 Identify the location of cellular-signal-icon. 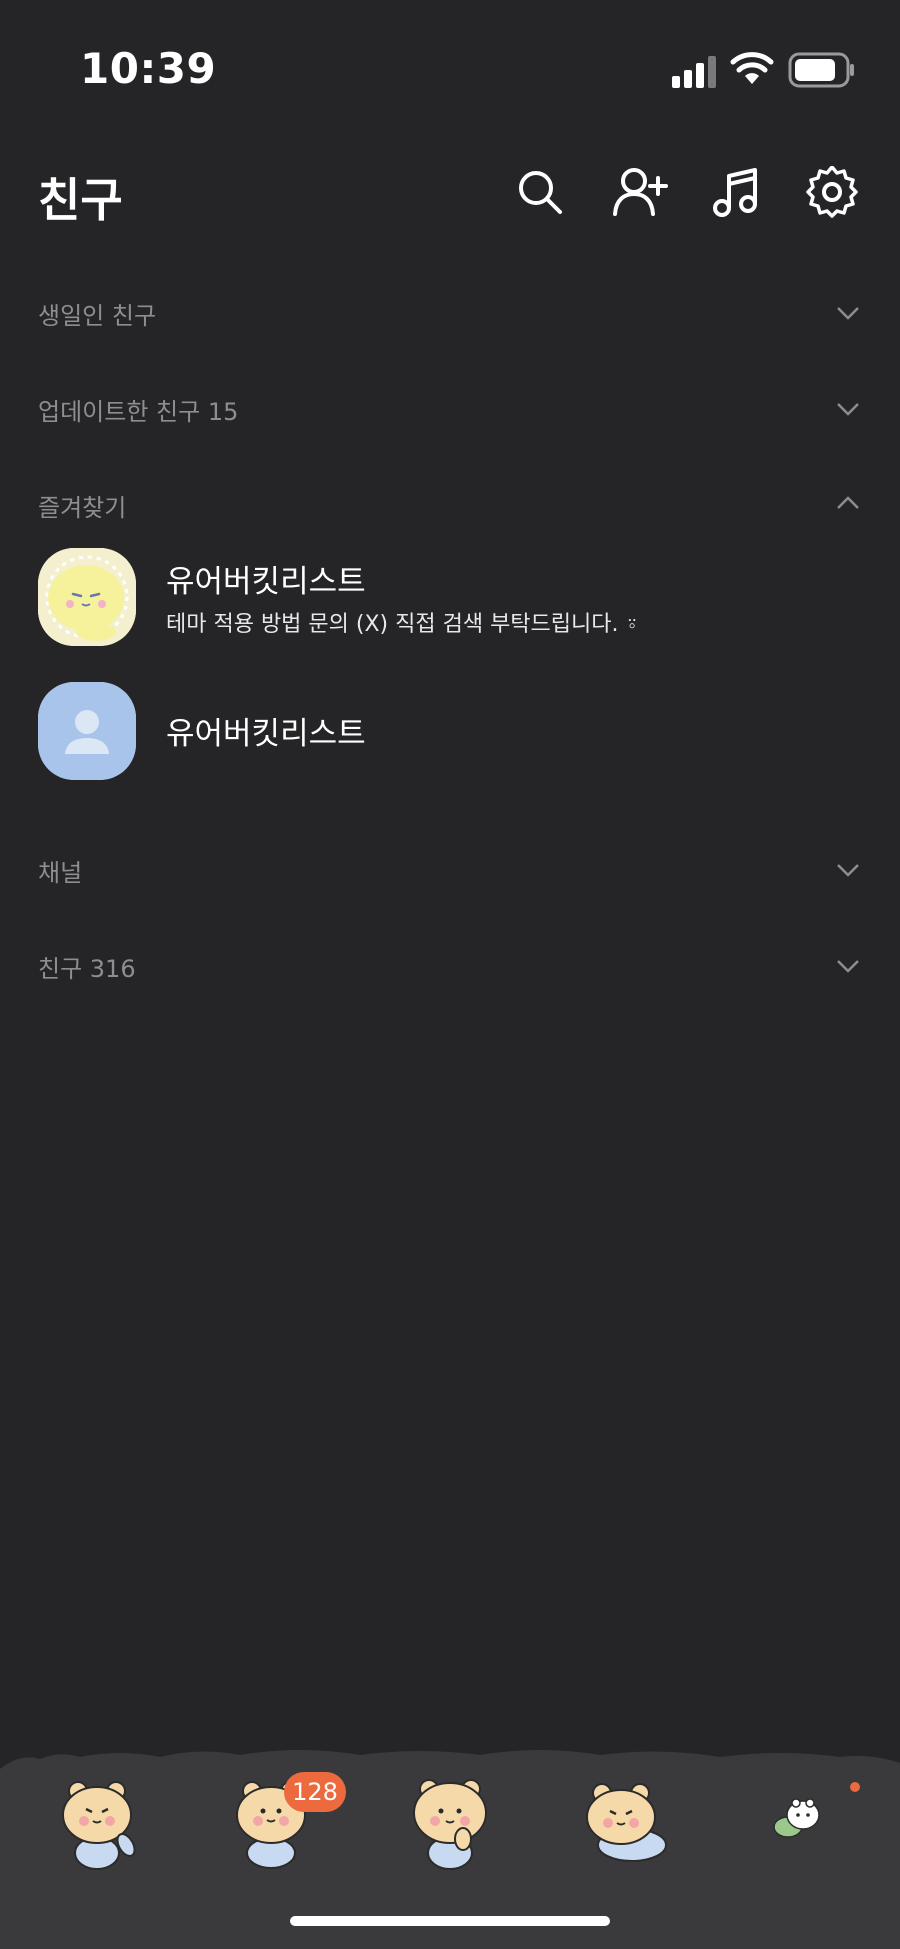
(694, 72).